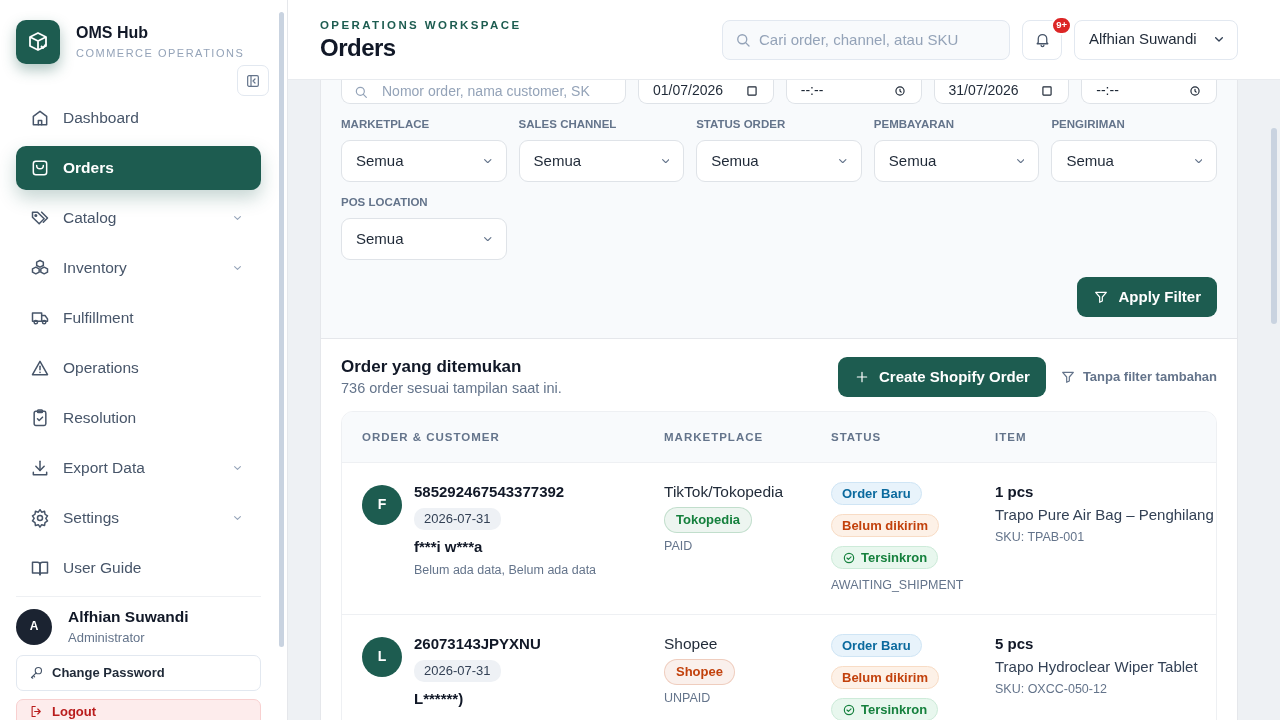 The height and width of the screenshot is (720, 1280). I want to click on marketplace-name: TikTok/Tokopedia, so click(724, 492).